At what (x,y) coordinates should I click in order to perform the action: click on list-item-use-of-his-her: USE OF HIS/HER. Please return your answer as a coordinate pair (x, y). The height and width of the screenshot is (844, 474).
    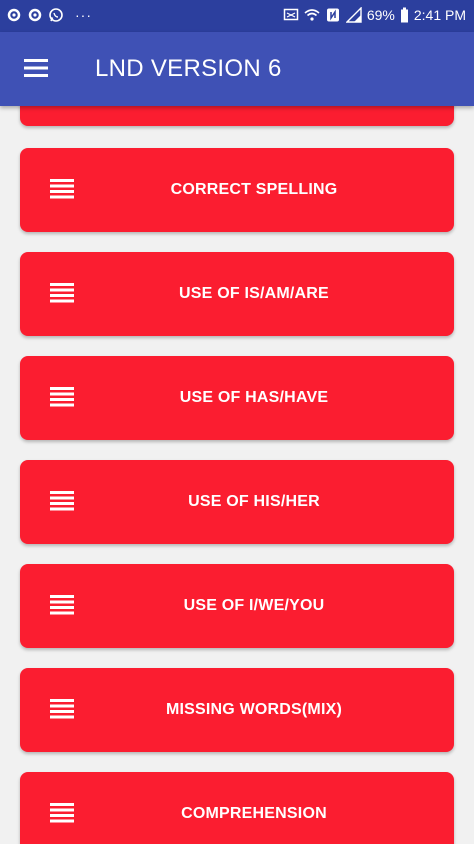
    Looking at the image, I should click on (237, 502).